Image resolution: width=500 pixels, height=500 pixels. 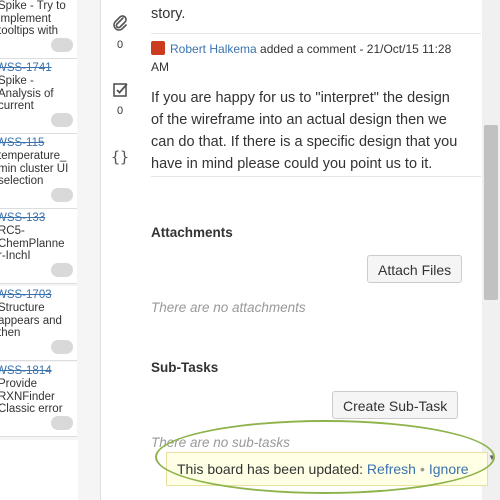 What do you see at coordinates (31, 409) in the screenshot?
I see `card-summary-line: Classic error` at bounding box center [31, 409].